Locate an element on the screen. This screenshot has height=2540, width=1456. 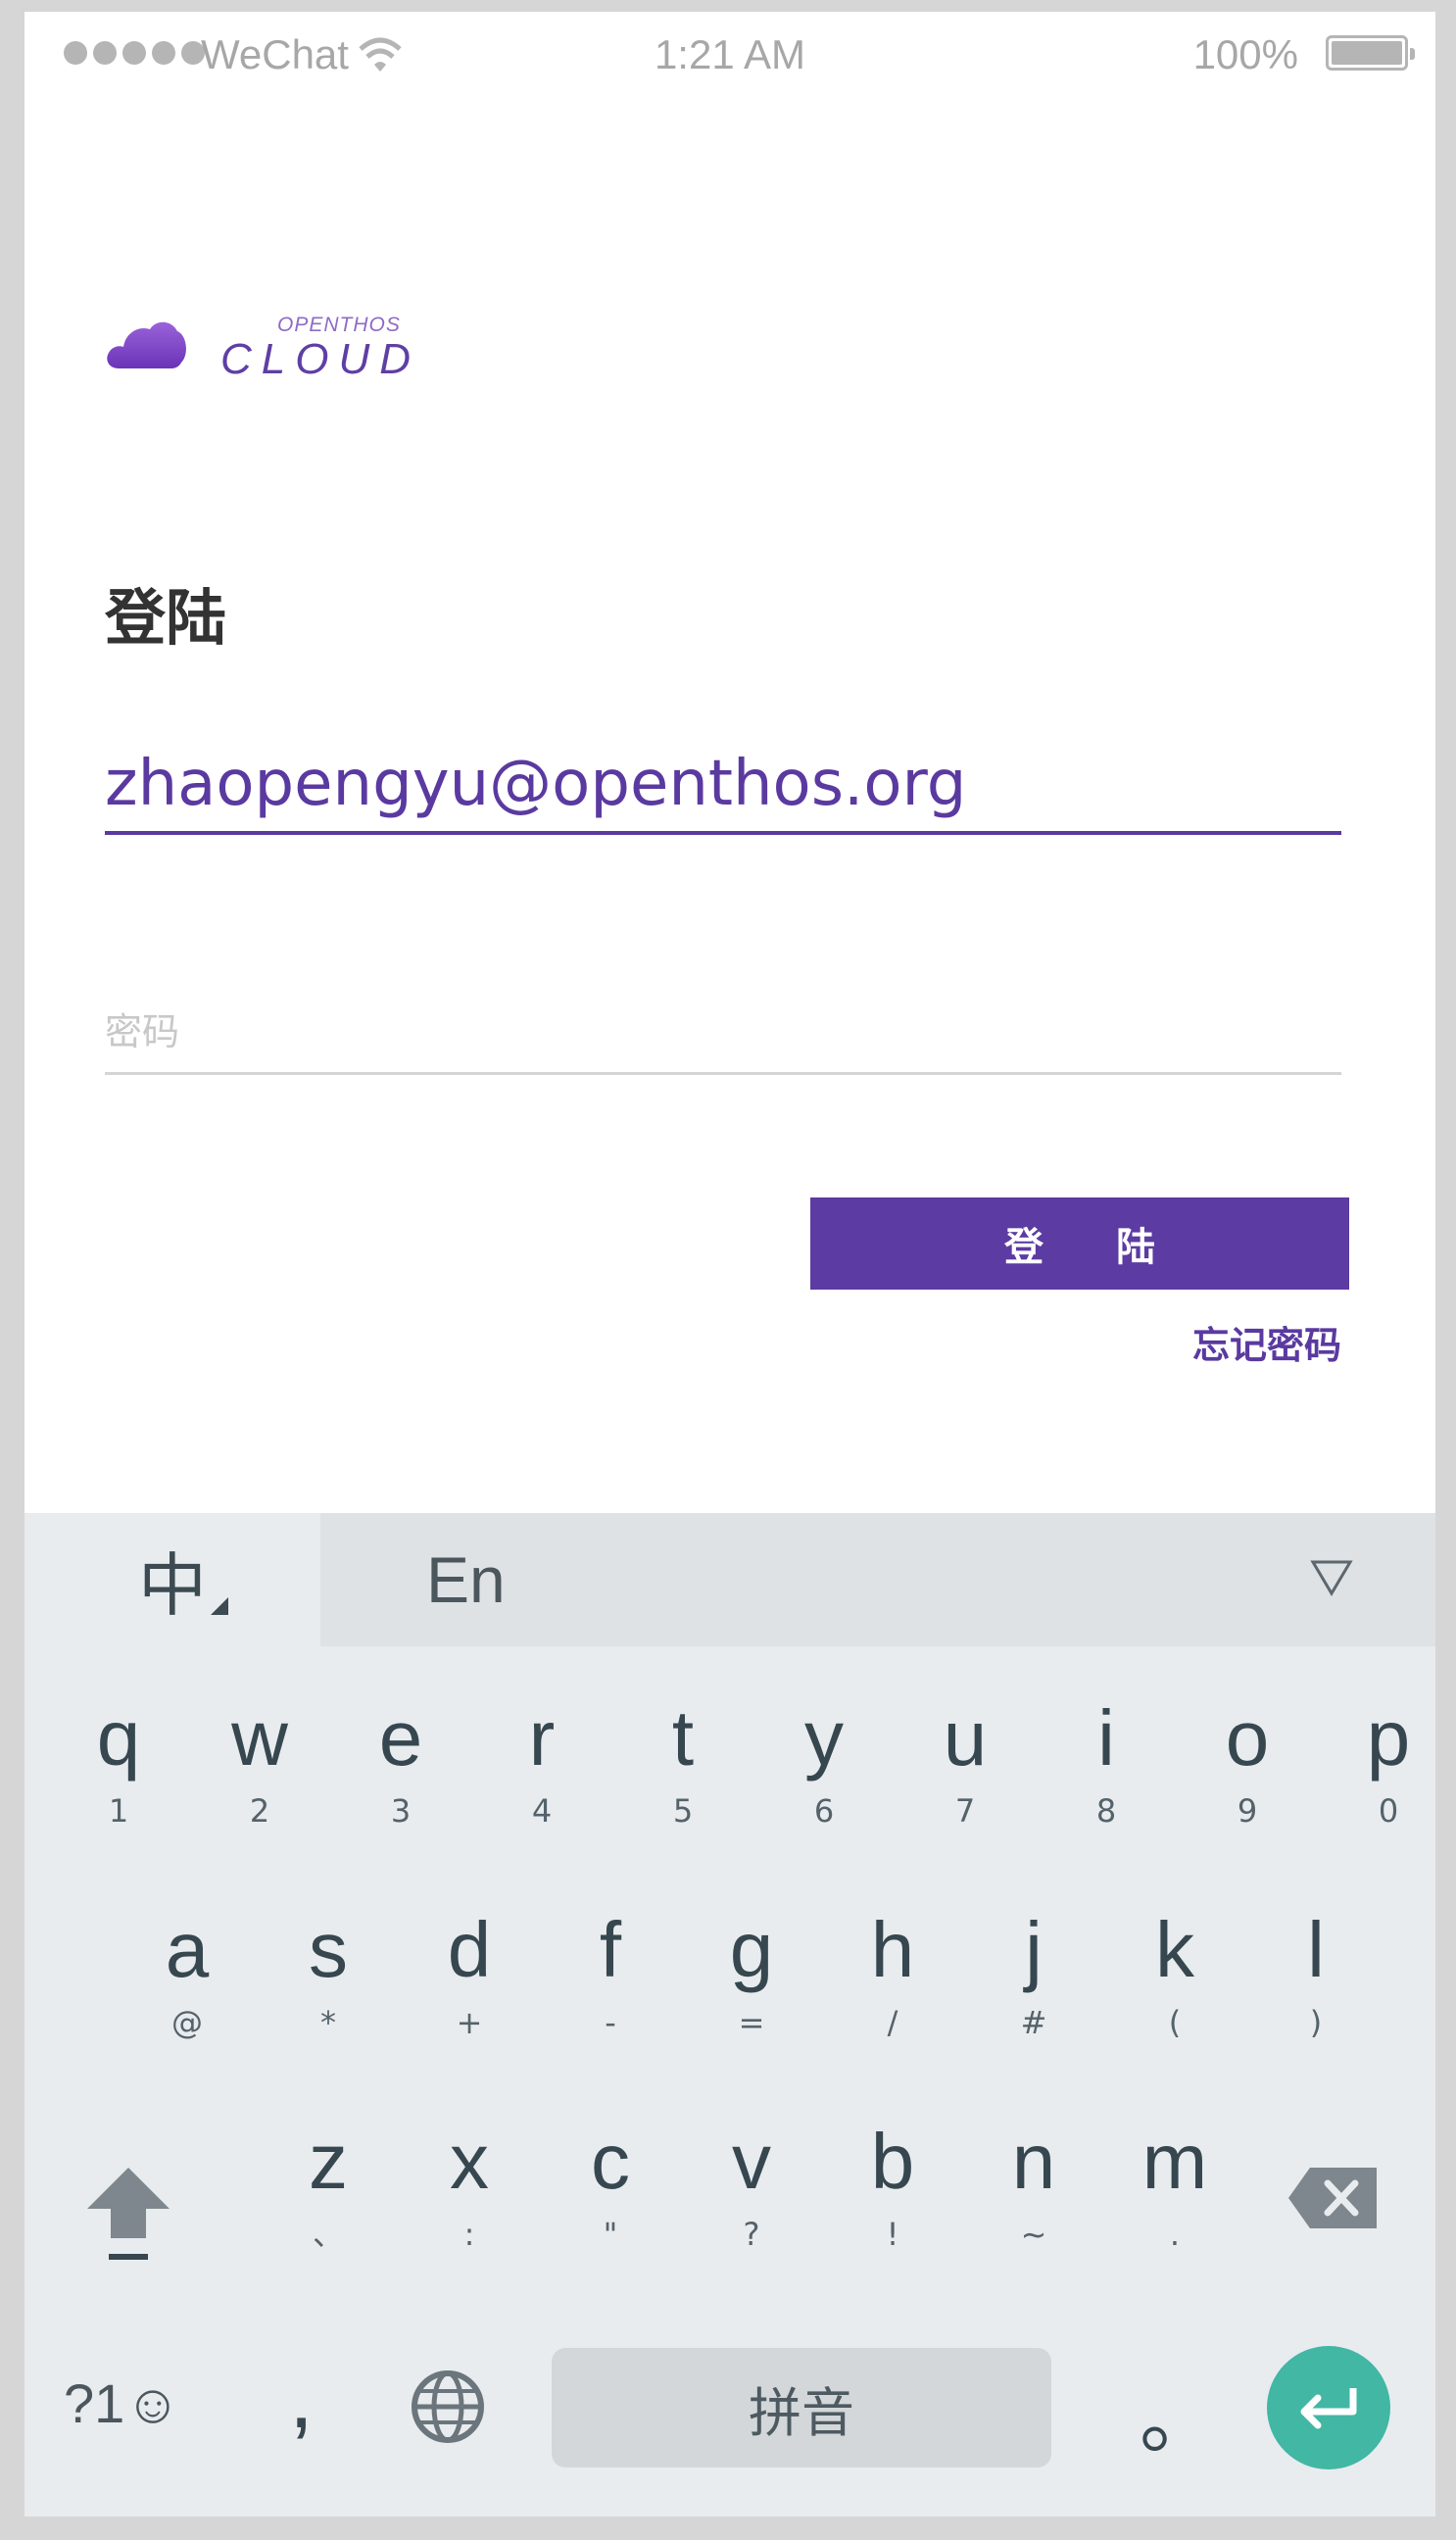
key-secondary: ? is located at coordinates (751, 2235).